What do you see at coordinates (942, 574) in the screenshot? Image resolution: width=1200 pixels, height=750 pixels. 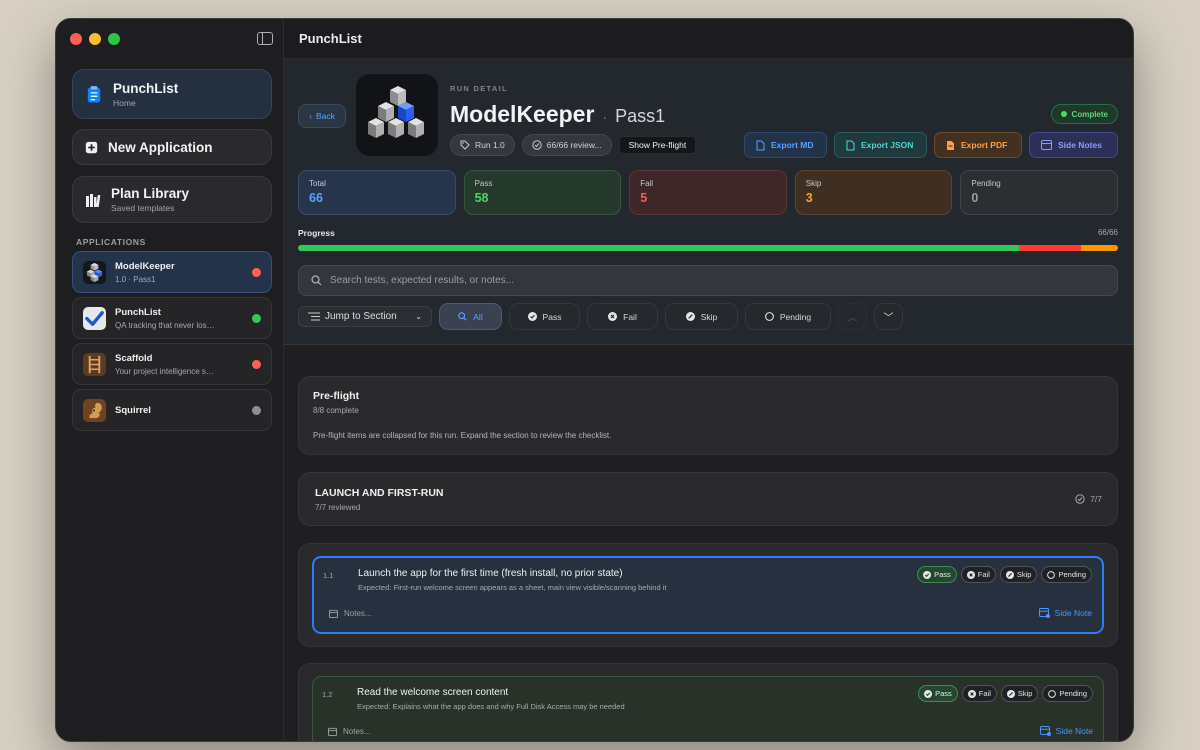 I see `pill-label: Pass` at bounding box center [942, 574].